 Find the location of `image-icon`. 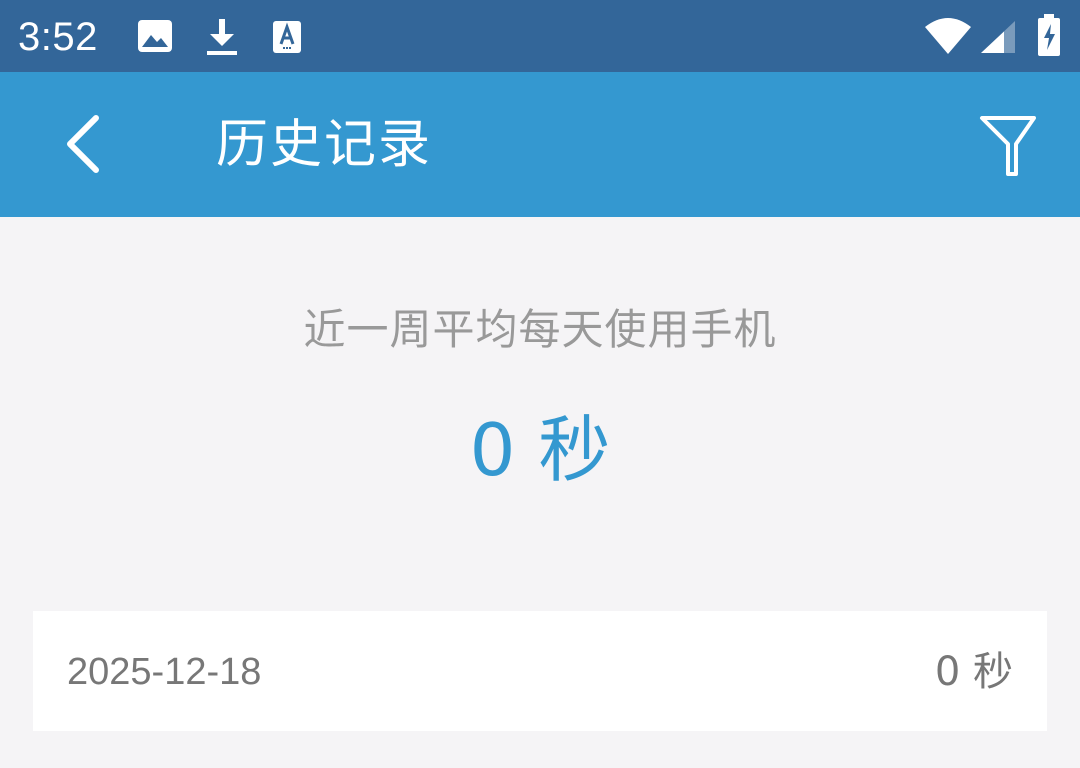

image-icon is located at coordinates (155, 36).